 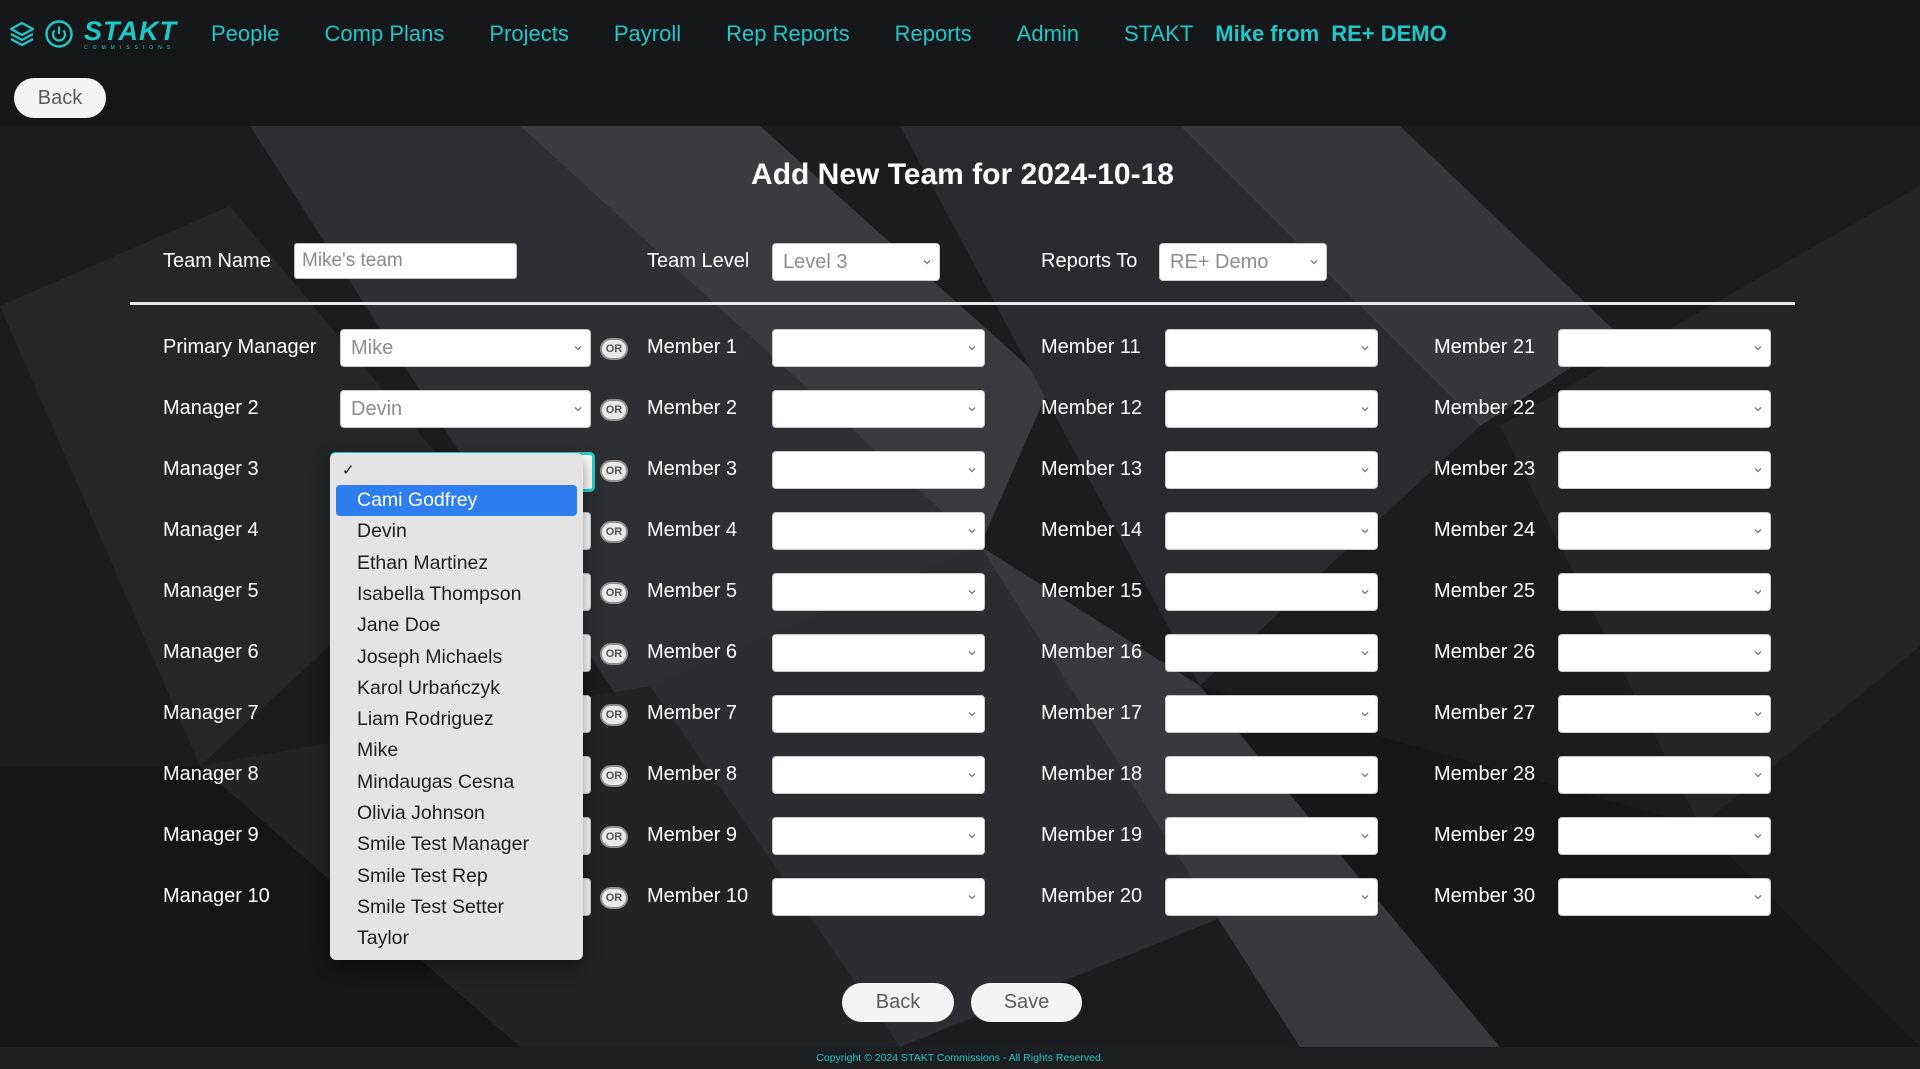 I want to click on dropdown-option: Mike, so click(x=456, y=750).